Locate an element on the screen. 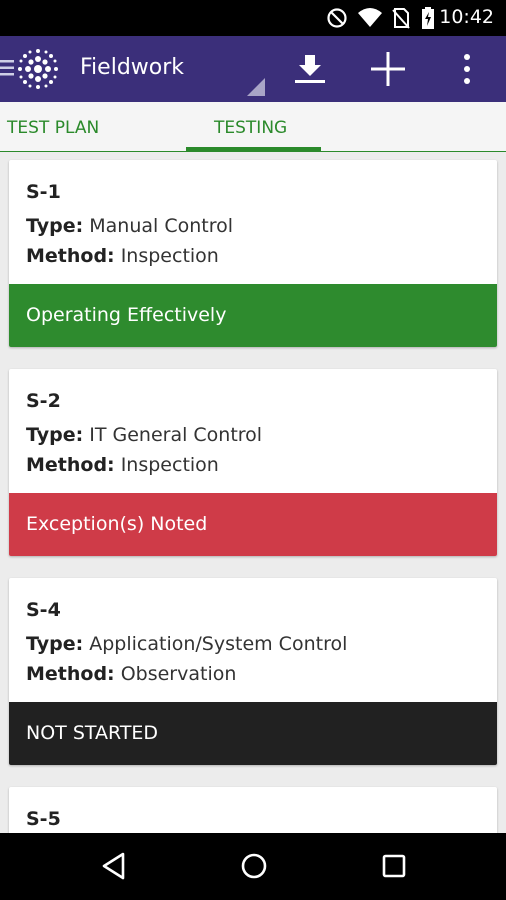 The height and width of the screenshot is (900, 506). tab-test-plan: TEST PLAN is located at coordinates (53, 128).